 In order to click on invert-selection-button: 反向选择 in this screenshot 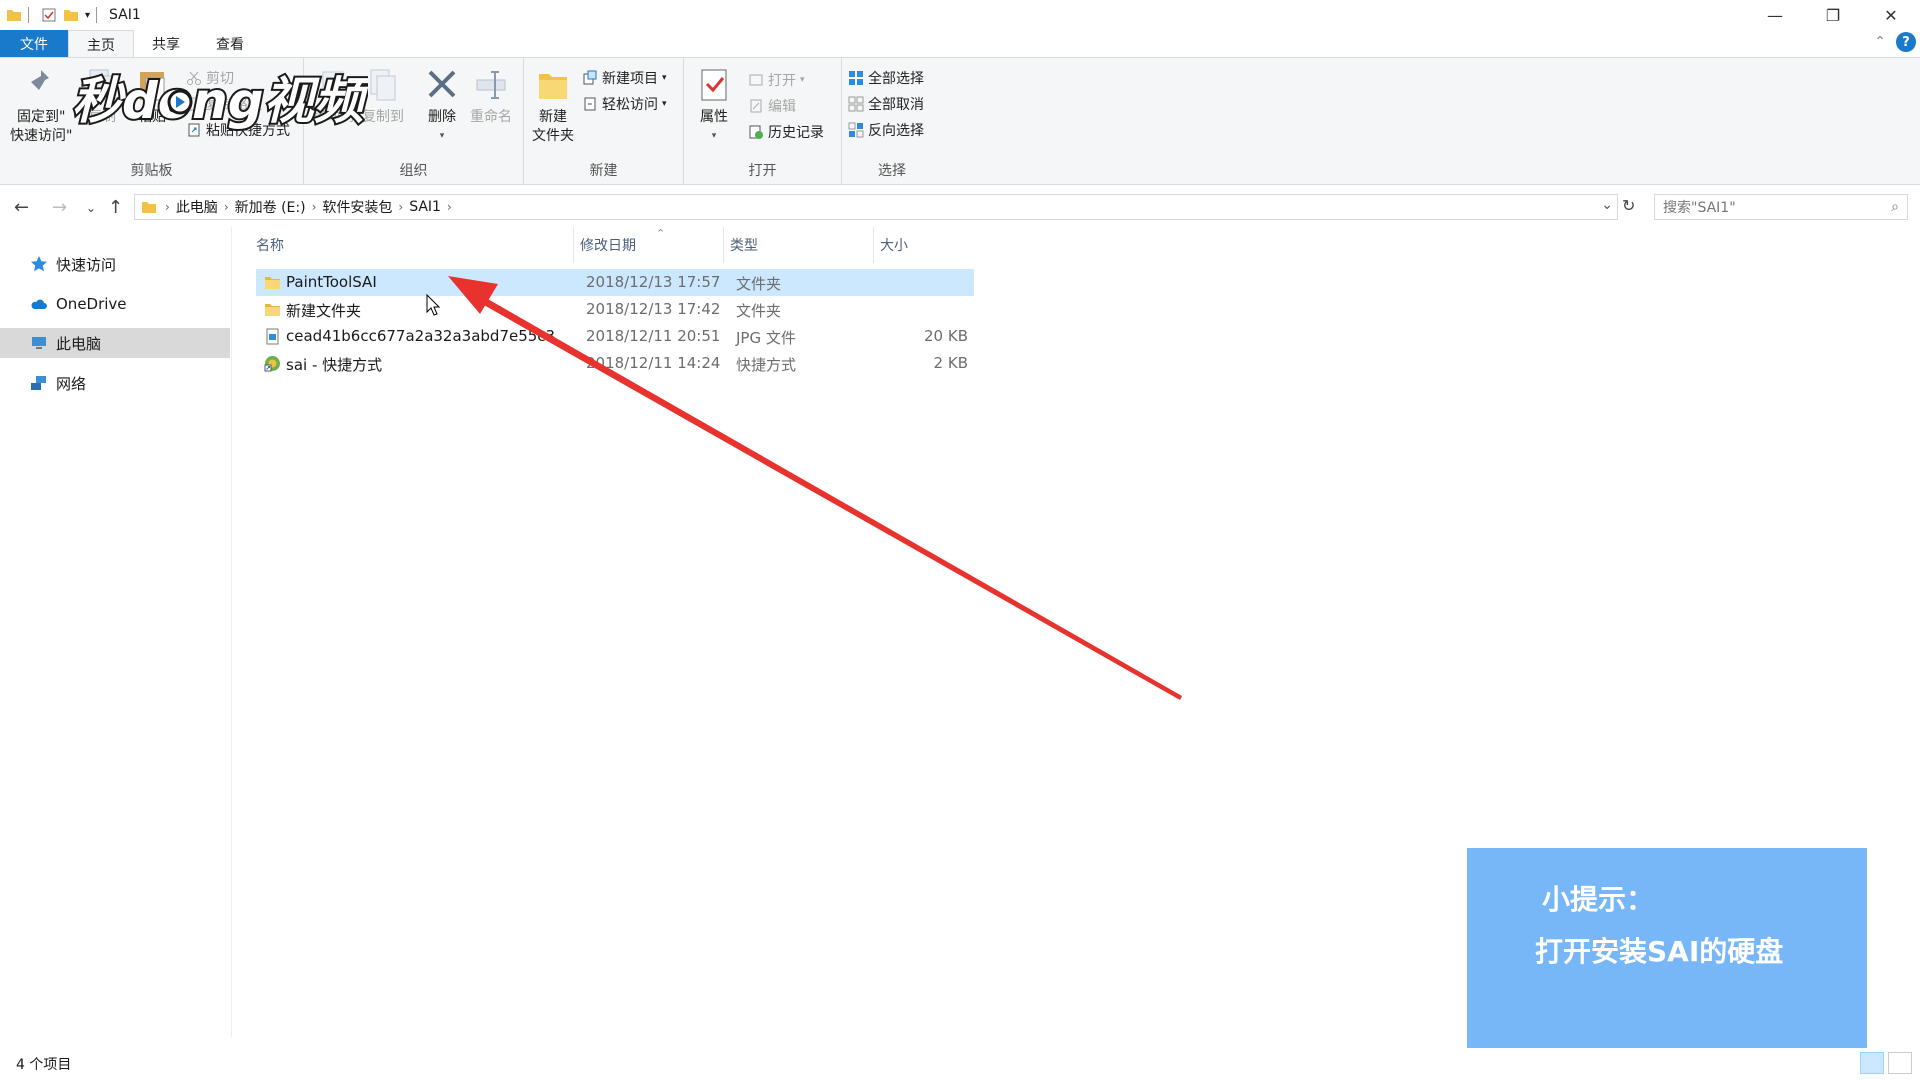, I will do `click(886, 130)`.